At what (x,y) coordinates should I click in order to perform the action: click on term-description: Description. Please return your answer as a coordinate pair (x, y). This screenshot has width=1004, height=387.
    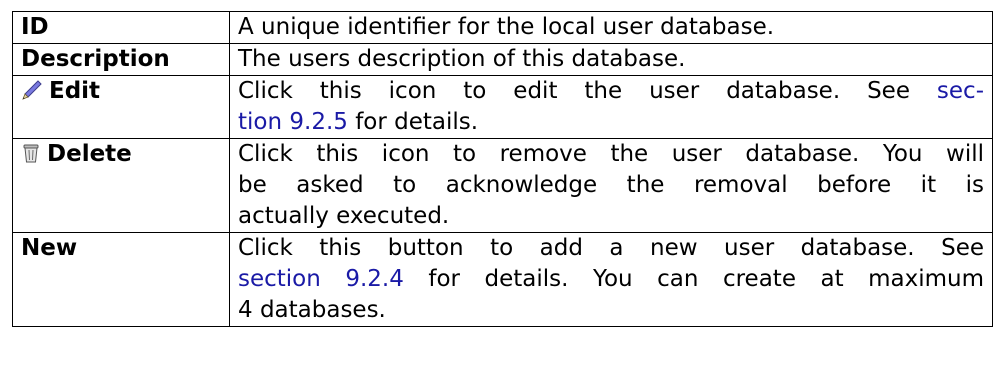
    Looking at the image, I should click on (121, 59).